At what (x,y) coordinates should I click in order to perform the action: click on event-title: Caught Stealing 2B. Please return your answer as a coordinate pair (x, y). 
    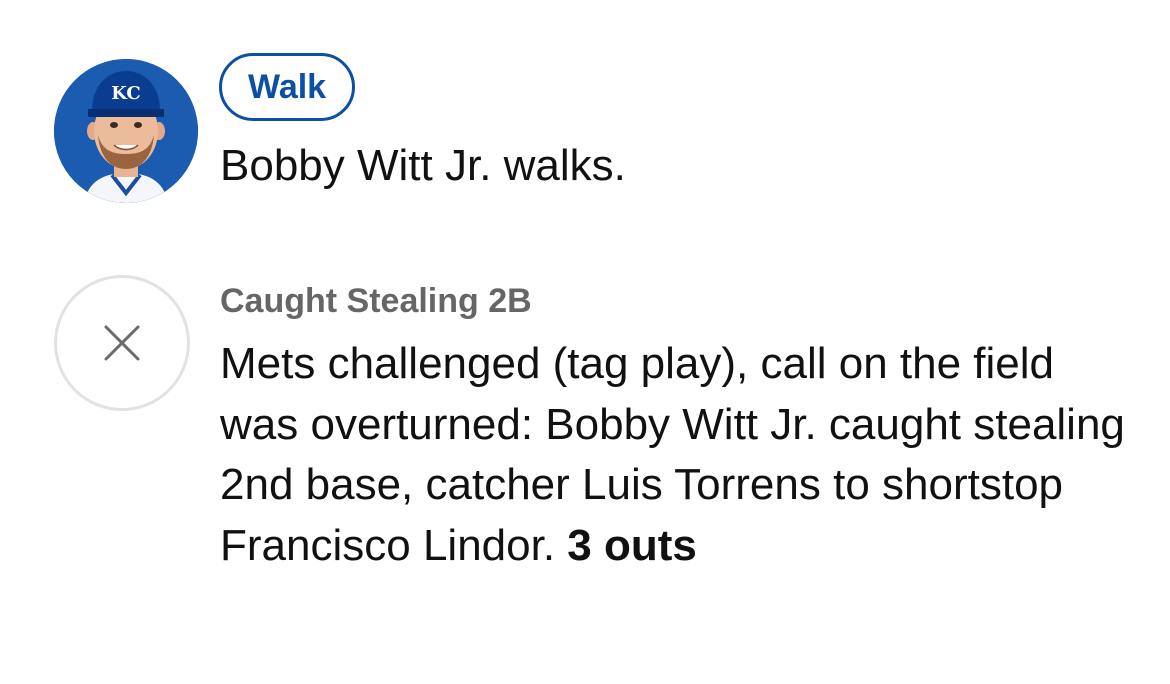
    Looking at the image, I should click on (376, 301).